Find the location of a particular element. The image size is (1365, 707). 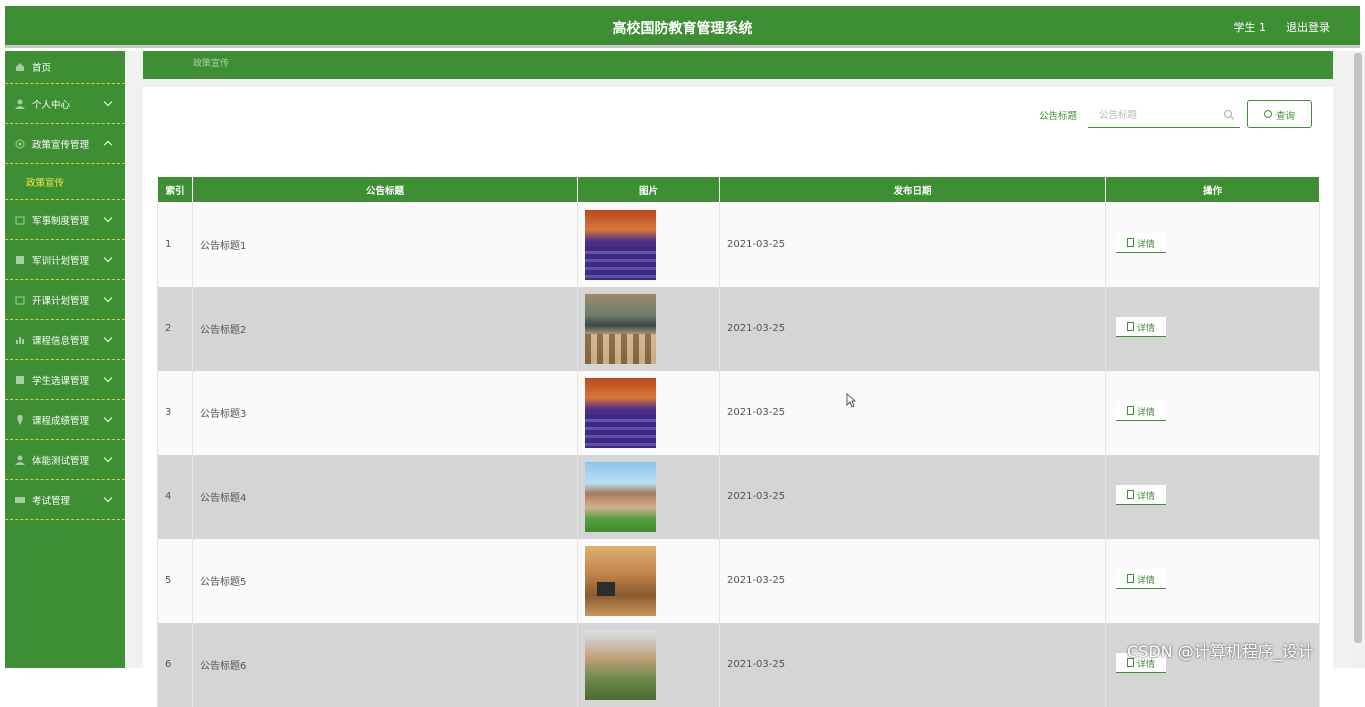

sidebar-item-label: 首页 is located at coordinates (42, 68).